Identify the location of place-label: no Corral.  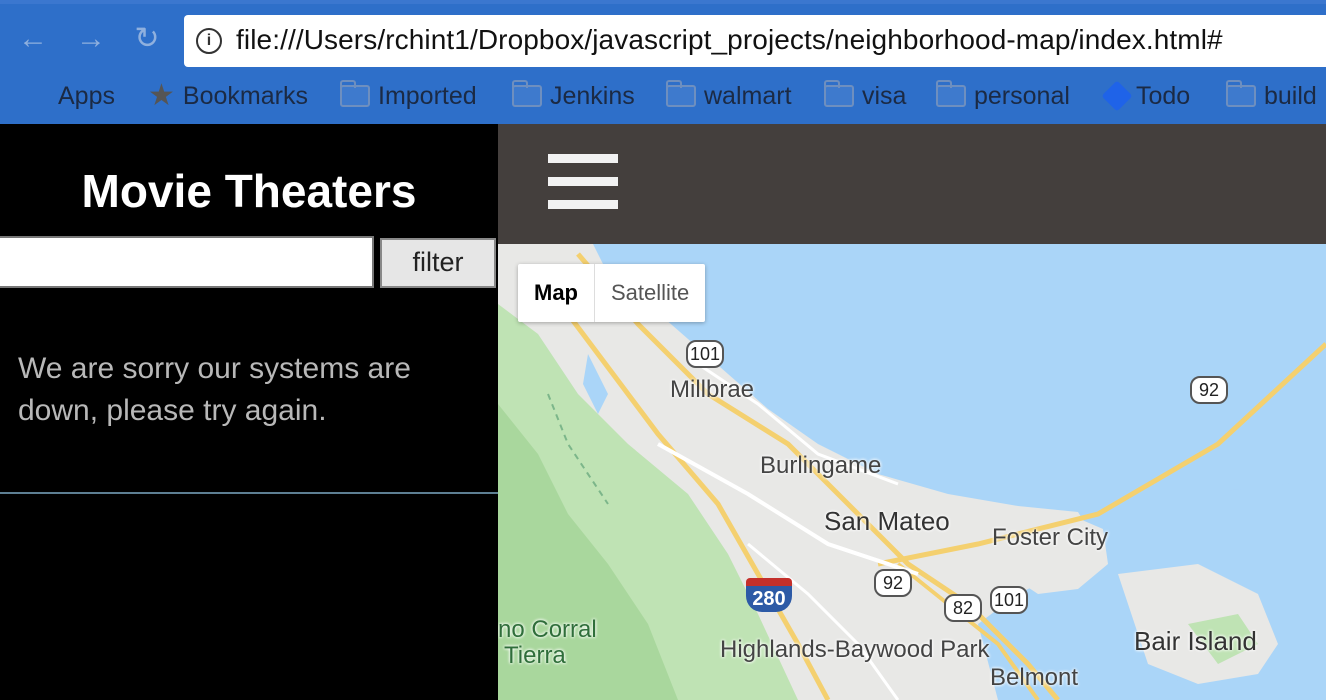
(547, 629).